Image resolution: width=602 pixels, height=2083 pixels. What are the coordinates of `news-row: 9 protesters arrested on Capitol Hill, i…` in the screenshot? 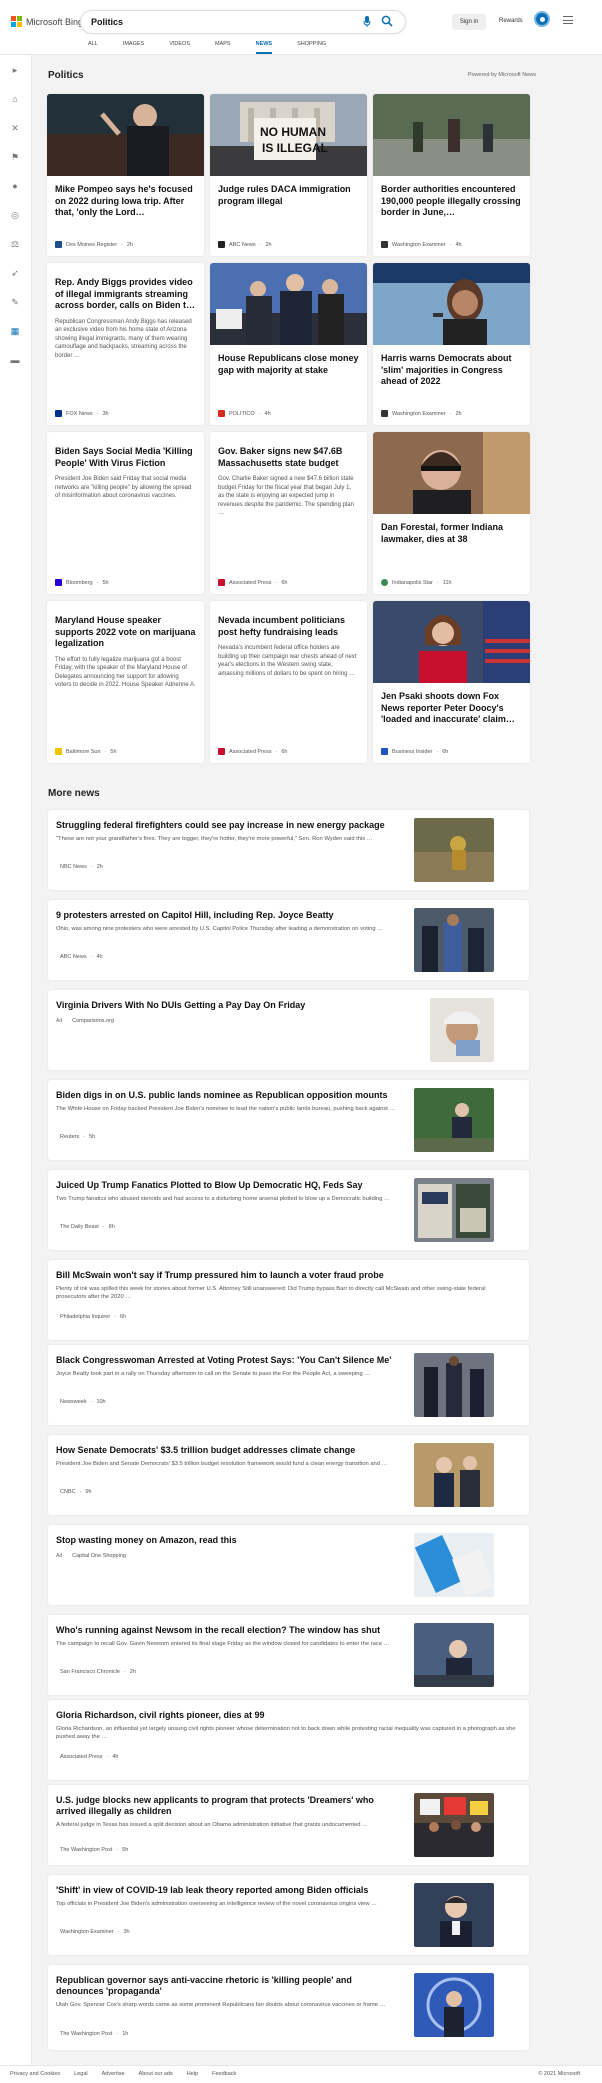 It's located at (288, 940).